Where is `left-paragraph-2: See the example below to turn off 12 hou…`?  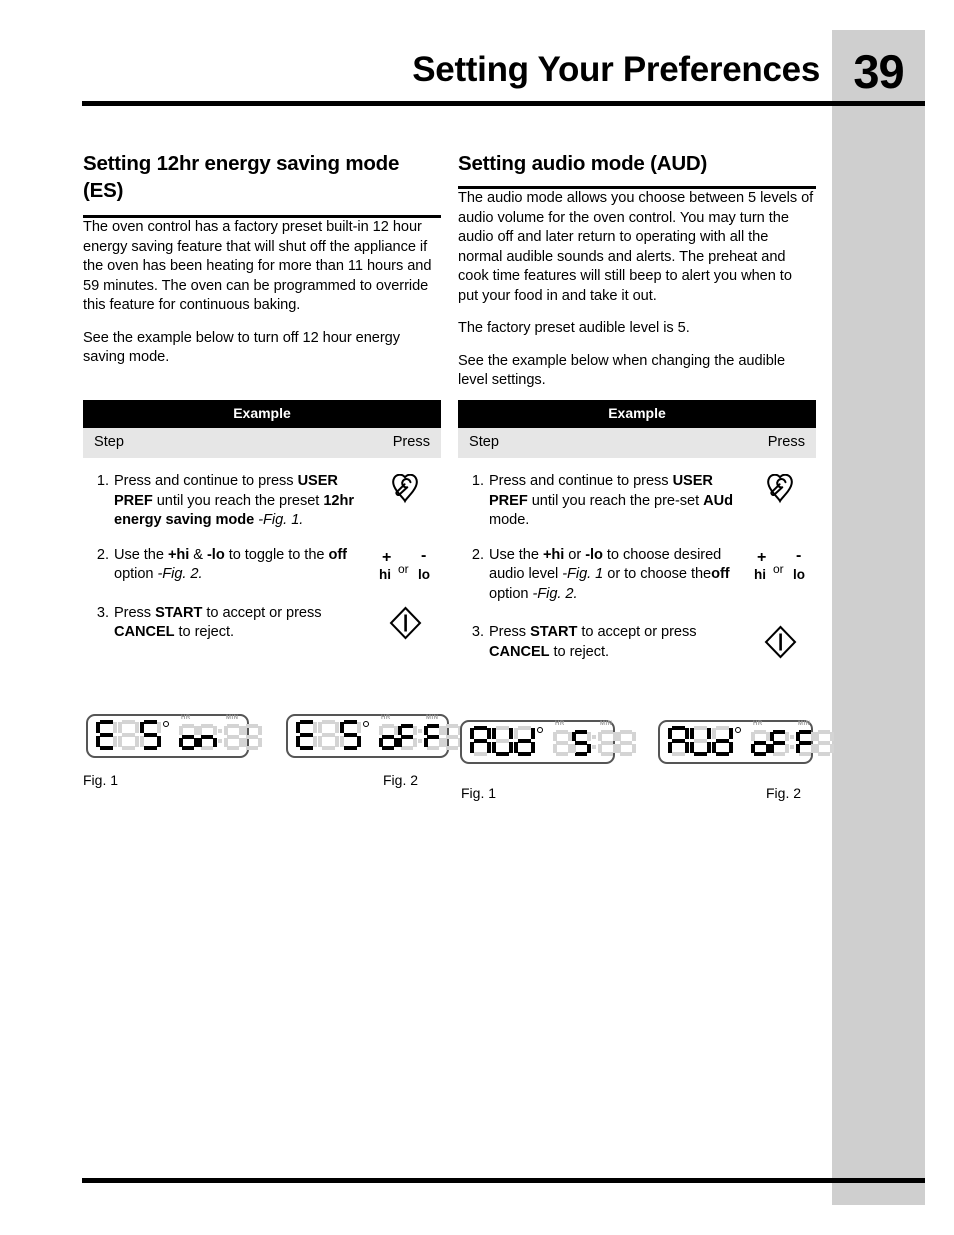
left-paragraph-2: See the example below to turn off 12 hou… is located at coordinates (241, 347).